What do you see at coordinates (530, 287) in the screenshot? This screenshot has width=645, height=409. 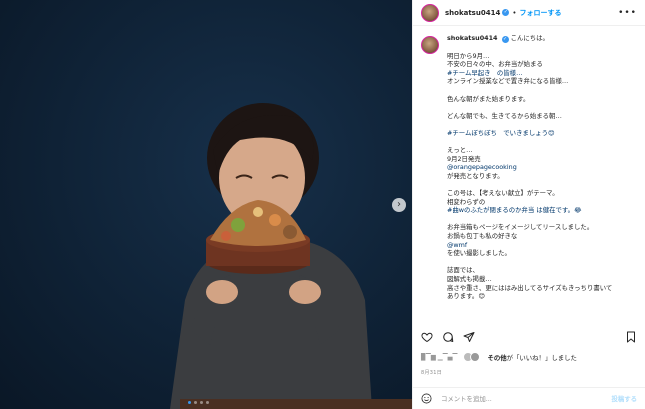 I see `caption-line: 高さや重さ、更にははみ出してるサイズもきっちり書いて` at bounding box center [530, 287].